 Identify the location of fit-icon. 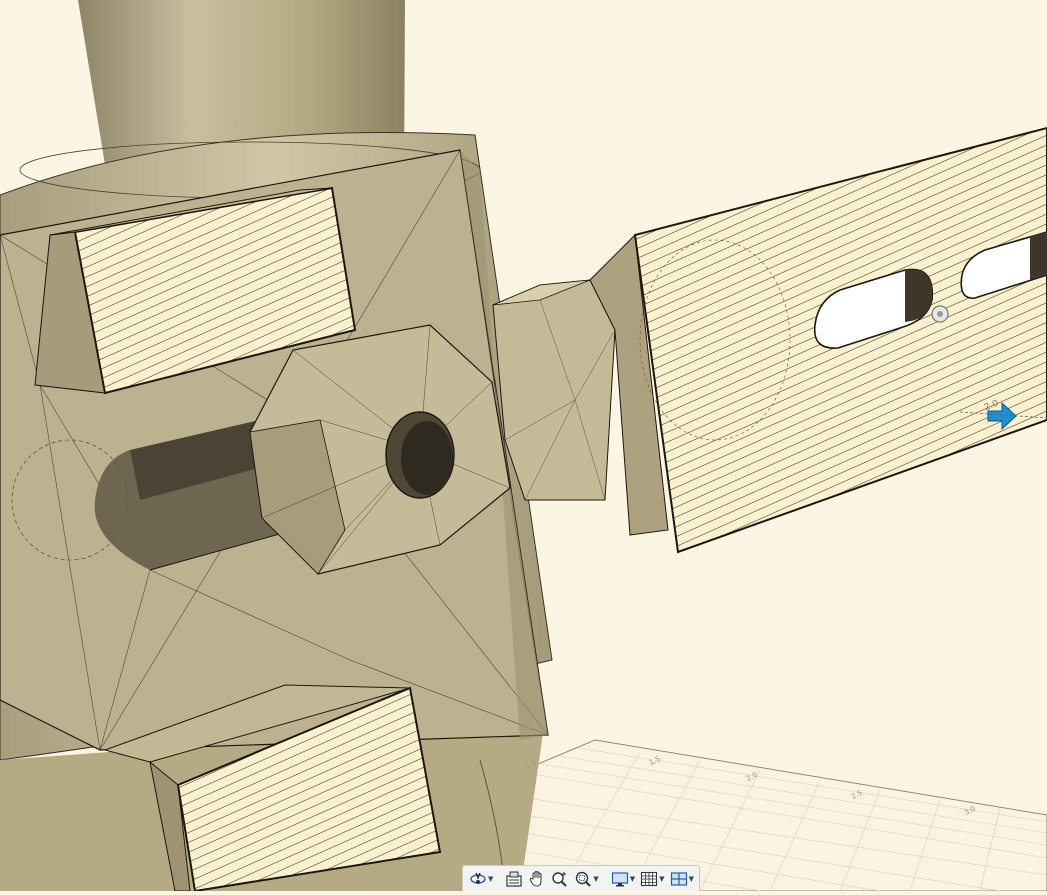
(583, 879).